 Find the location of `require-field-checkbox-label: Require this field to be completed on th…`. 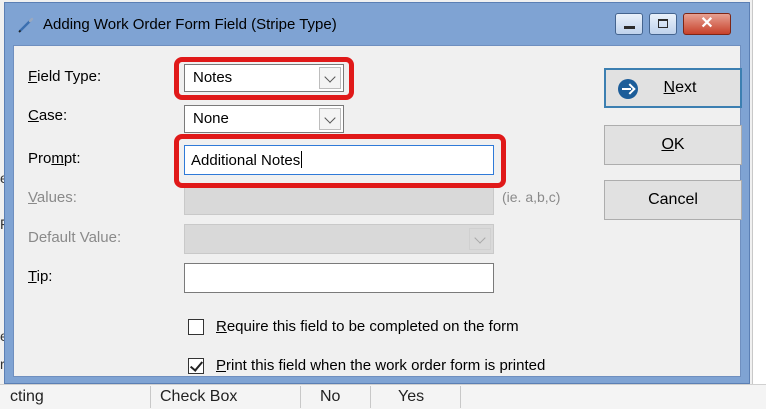

require-field-checkbox-label: Require this field to be completed on th… is located at coordinates (367, 326).